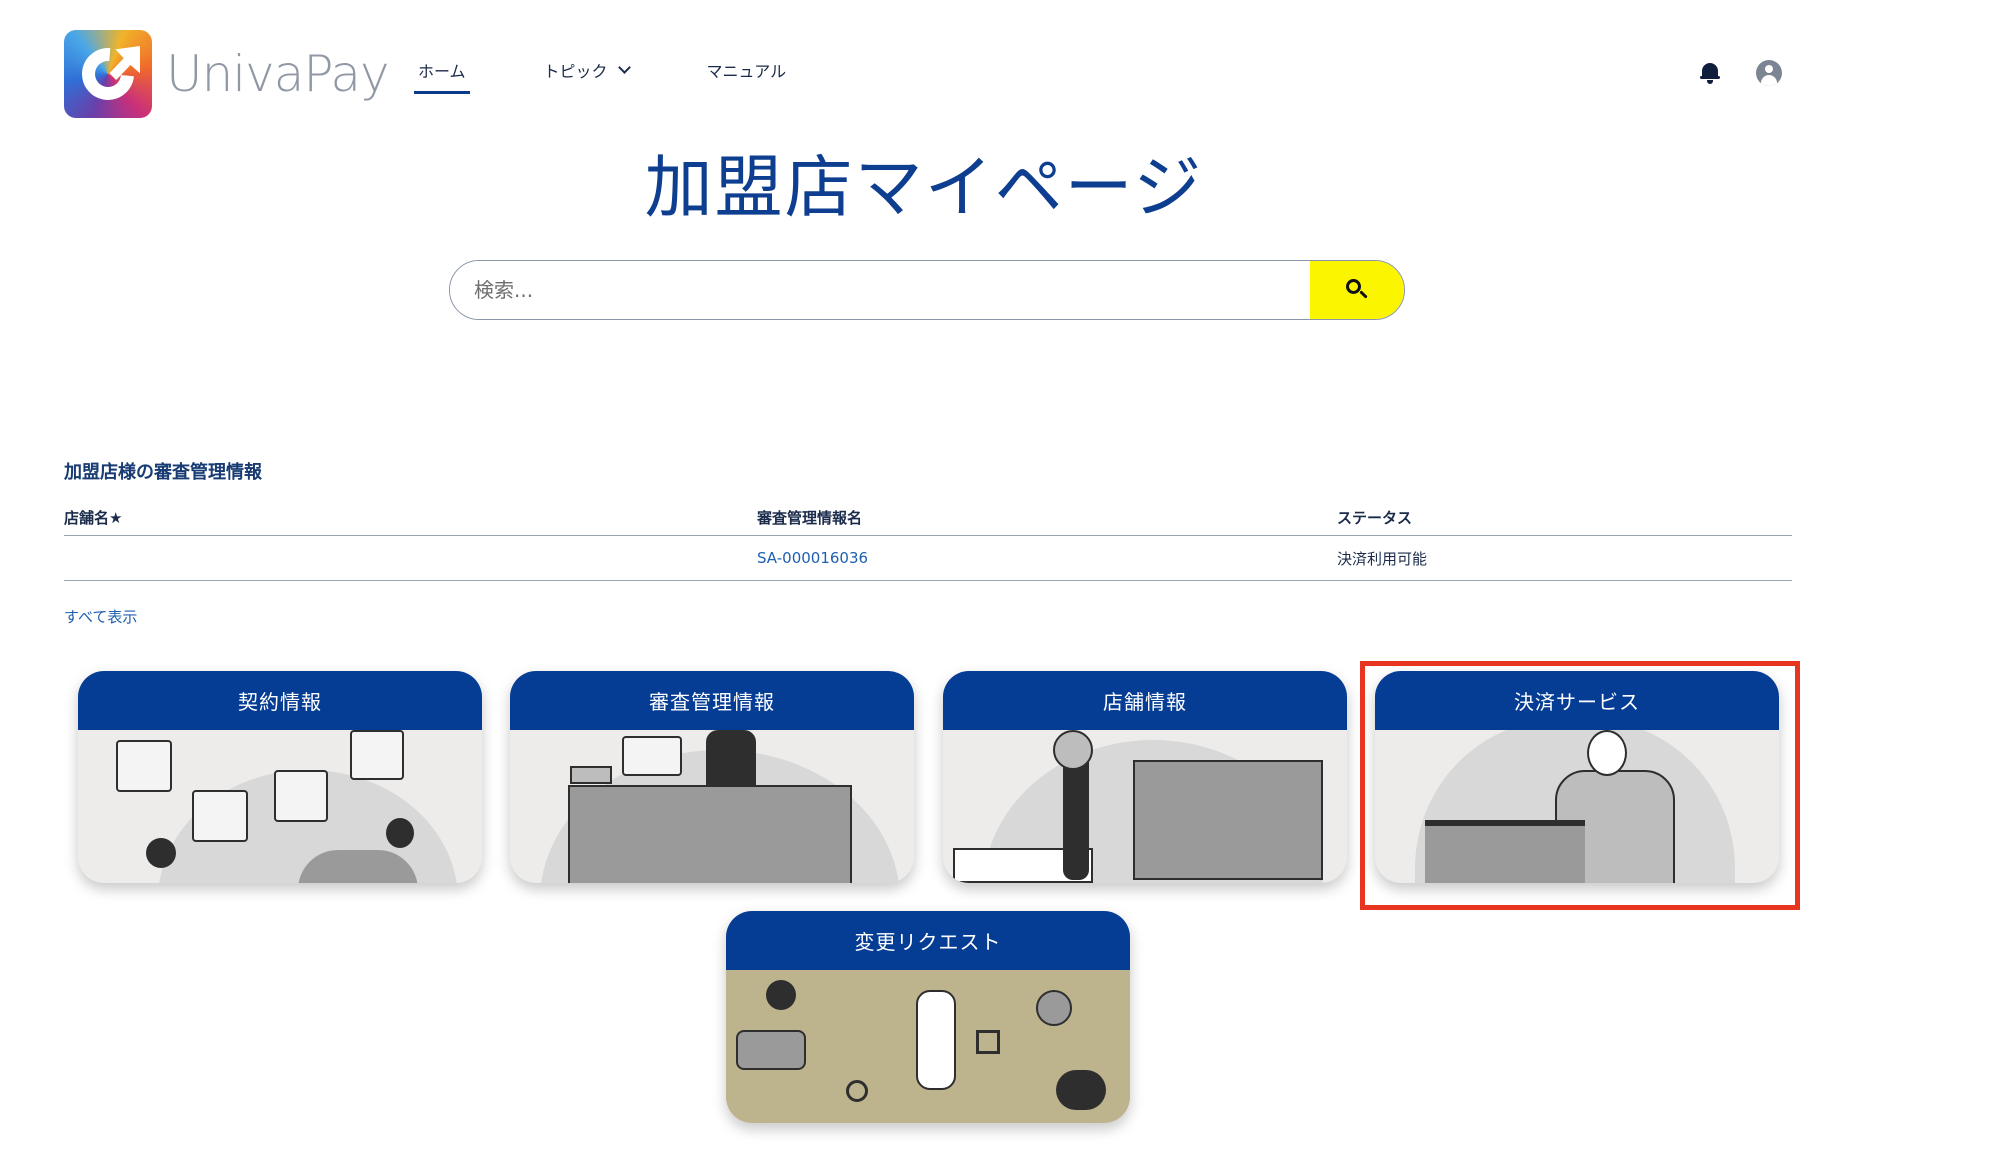  I want to click on view-all-link: すべて表示, so click(100, 616).